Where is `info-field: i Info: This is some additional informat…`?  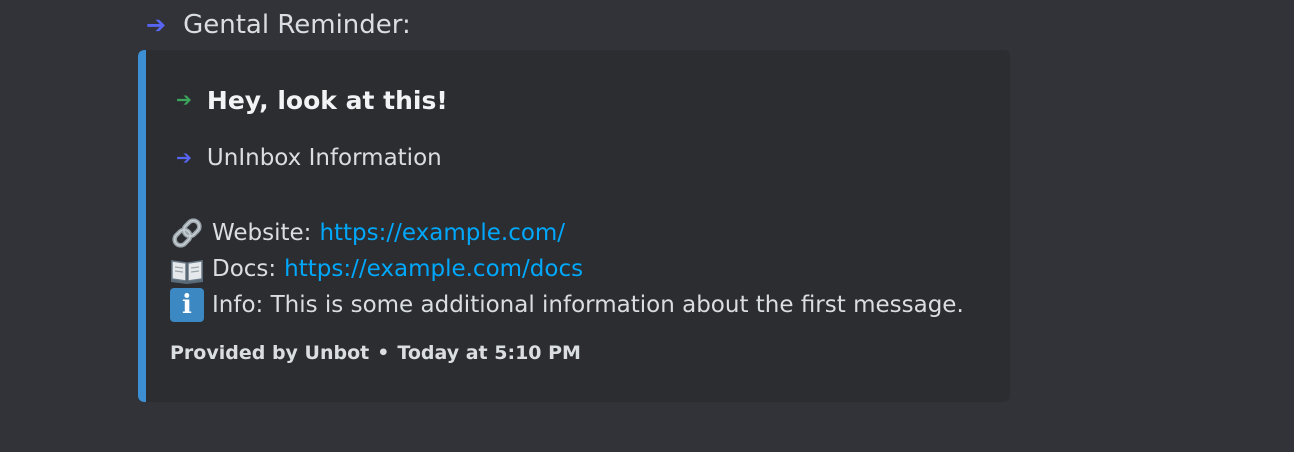
info-field: i Info: This is some additional informat… is located at coordinates (567, 305).